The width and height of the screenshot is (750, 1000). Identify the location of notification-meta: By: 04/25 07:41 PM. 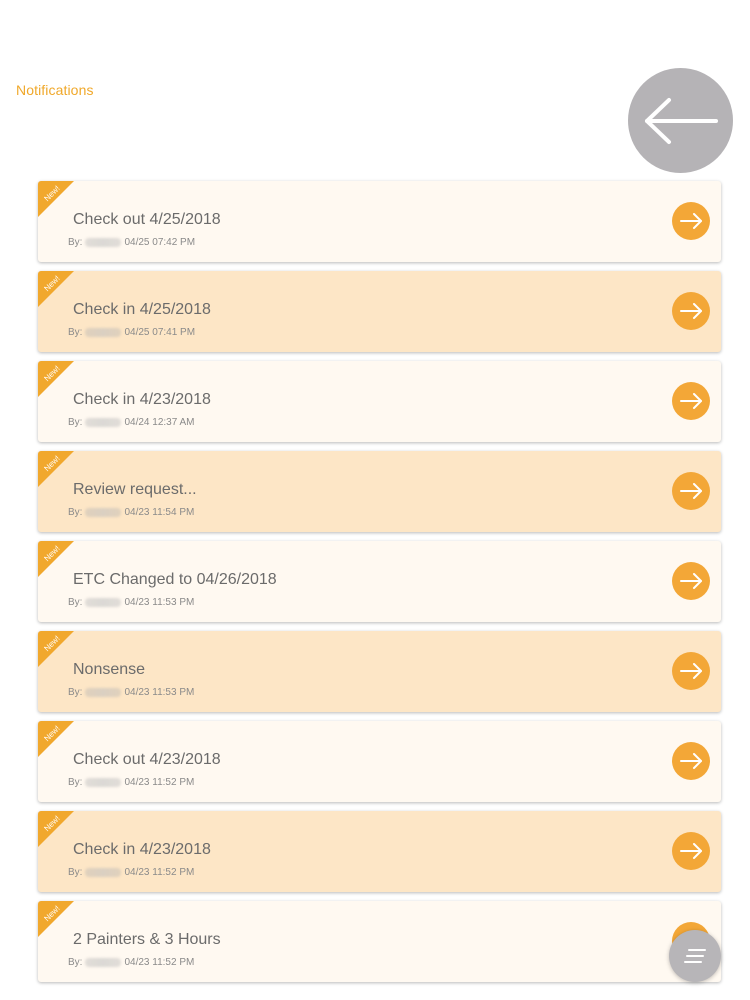
(131, 332).